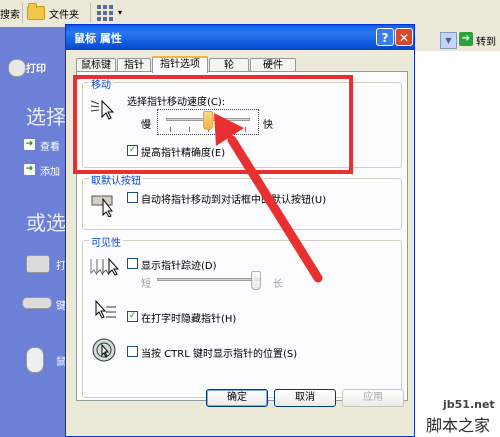 The height and width of the screenshot is (437, 500). Describe the element at coordinates (180, 64) in the screenshot. I see `tab-pointer-options: 指针选项` at that location.